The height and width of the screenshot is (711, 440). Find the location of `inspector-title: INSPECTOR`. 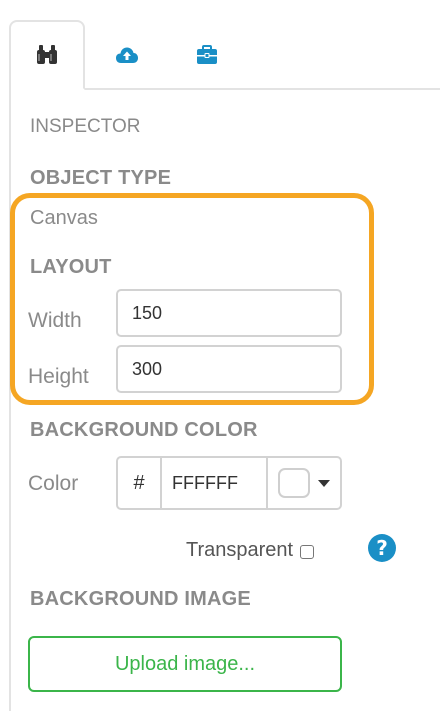

inspector-title: INSPECTOR is located at coordinates (85, 126).